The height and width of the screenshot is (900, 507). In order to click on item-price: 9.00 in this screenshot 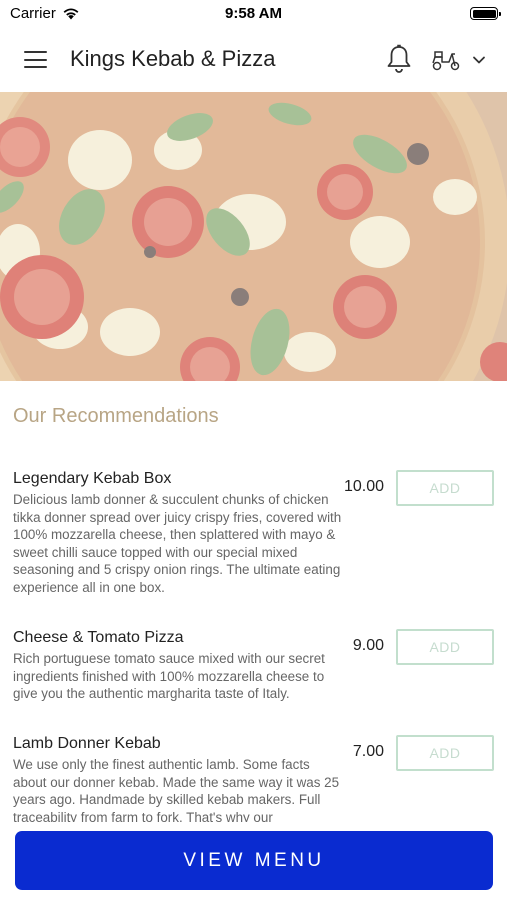, I will do `click(368, 645)`.